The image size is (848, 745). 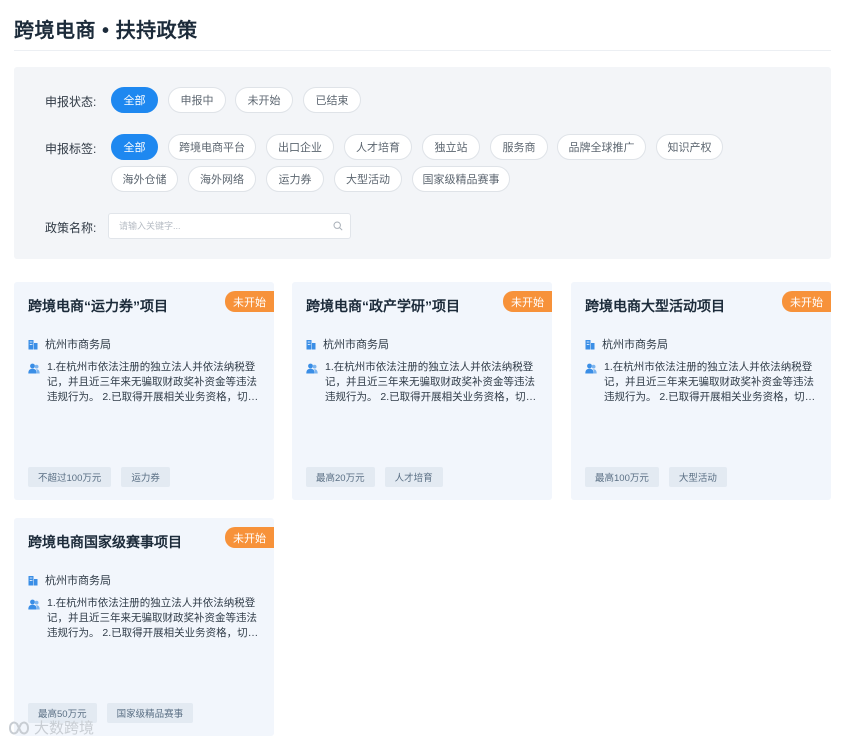 What do you see at coordinates (105, 542) in the screenshot?
I see `card-title: 跨境电商国家级赛事项目` at bounding box center [105, 542].